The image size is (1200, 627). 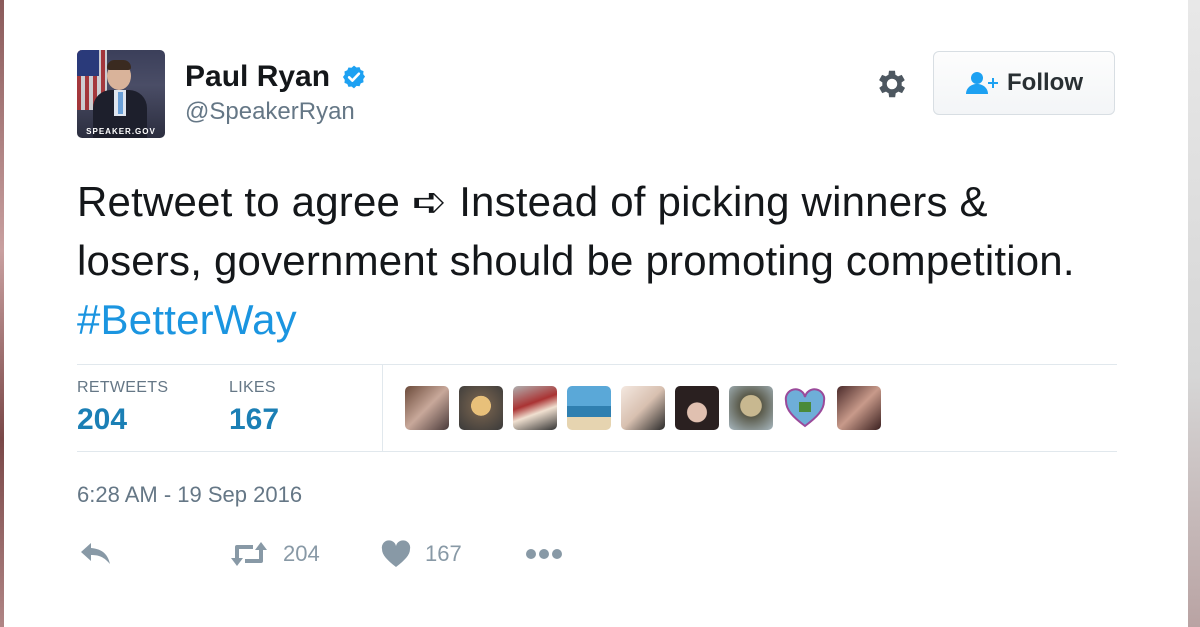 What do you see at coordinates (123, 387) in the screenshot?
I see `retweets-label: RETWEETS` at bounding box center [123, 387].